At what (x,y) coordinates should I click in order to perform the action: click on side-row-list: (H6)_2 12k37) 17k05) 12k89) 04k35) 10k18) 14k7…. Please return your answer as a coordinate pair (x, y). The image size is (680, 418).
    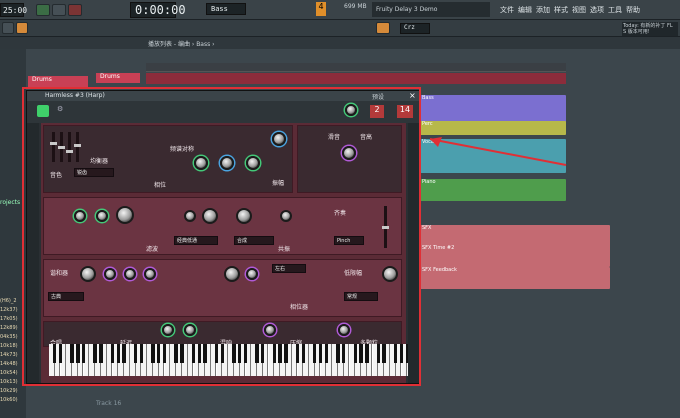
    Looking at the image, I should click on (9, 350).